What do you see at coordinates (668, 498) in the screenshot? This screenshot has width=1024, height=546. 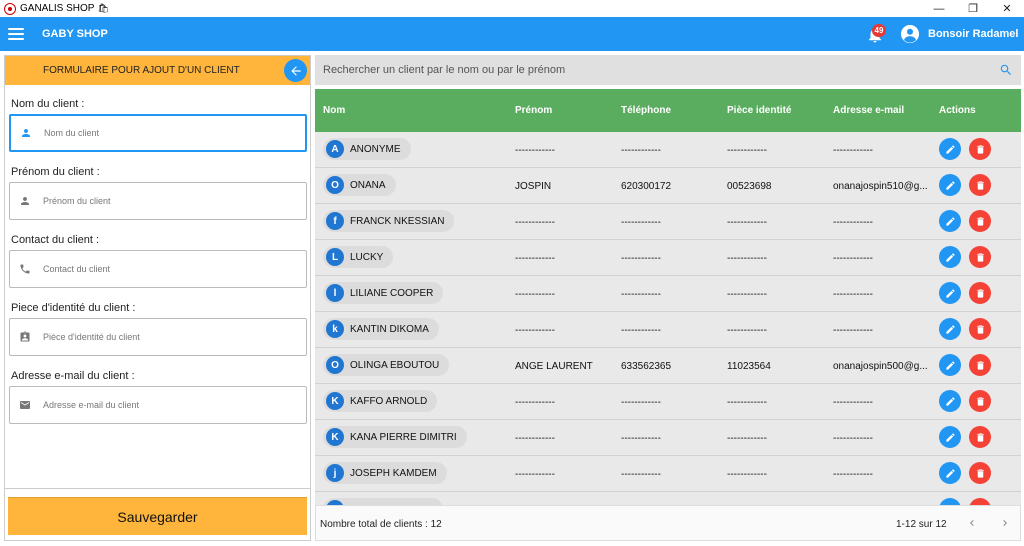 I see `table-row` at bounding box center [668, 498].